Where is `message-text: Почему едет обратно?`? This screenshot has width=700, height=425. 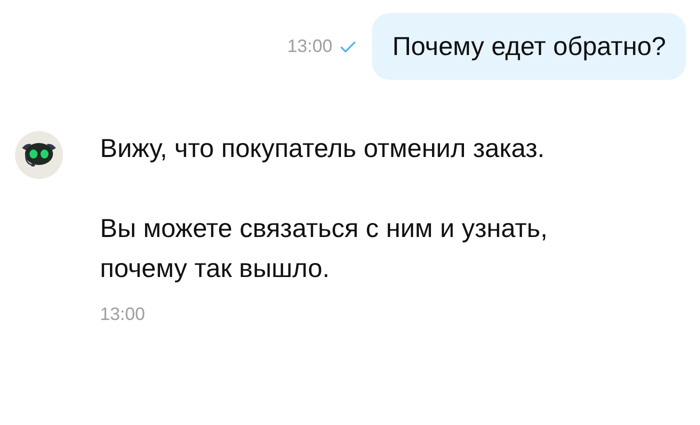 message-text: Почему едет обратно? is located at coordinates (529, 46).